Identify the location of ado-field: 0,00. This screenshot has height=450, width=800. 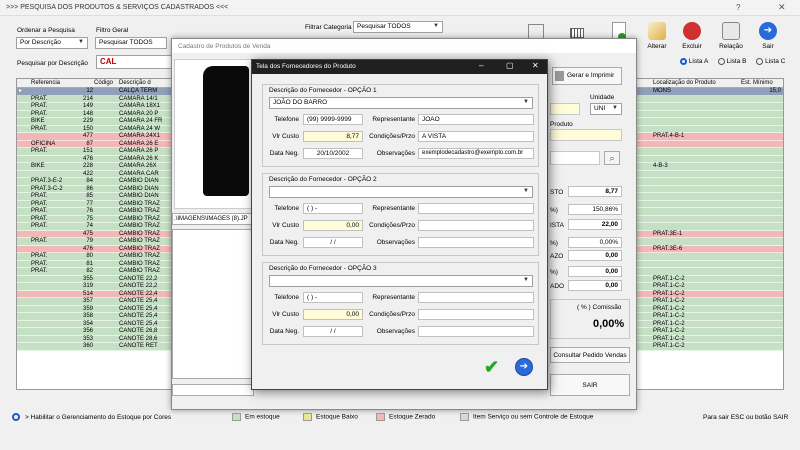
(595, 285).